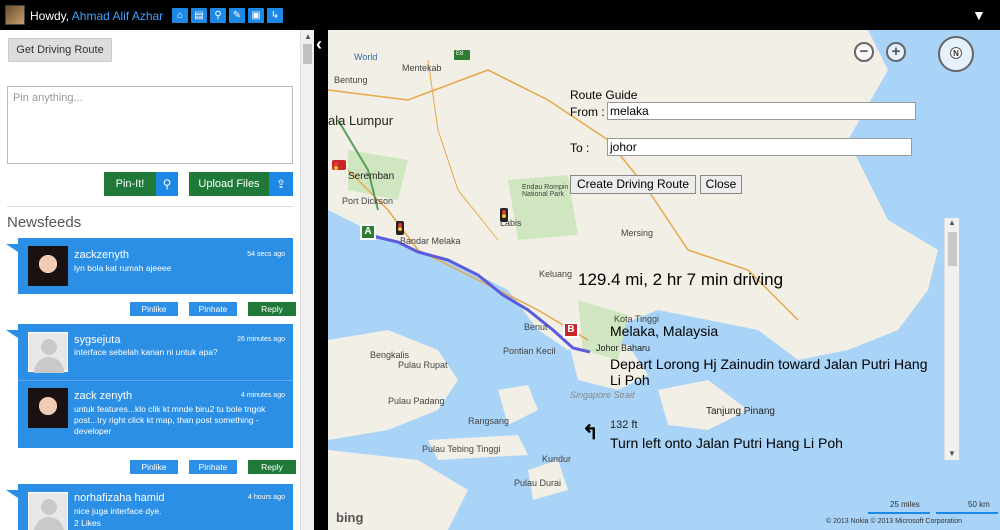 The image size is (1000, 530). What do you see at coordinates (167, 184) in the screenshot?
I see `map-marker-icon: ⚲` at bounding box center [167, 184].